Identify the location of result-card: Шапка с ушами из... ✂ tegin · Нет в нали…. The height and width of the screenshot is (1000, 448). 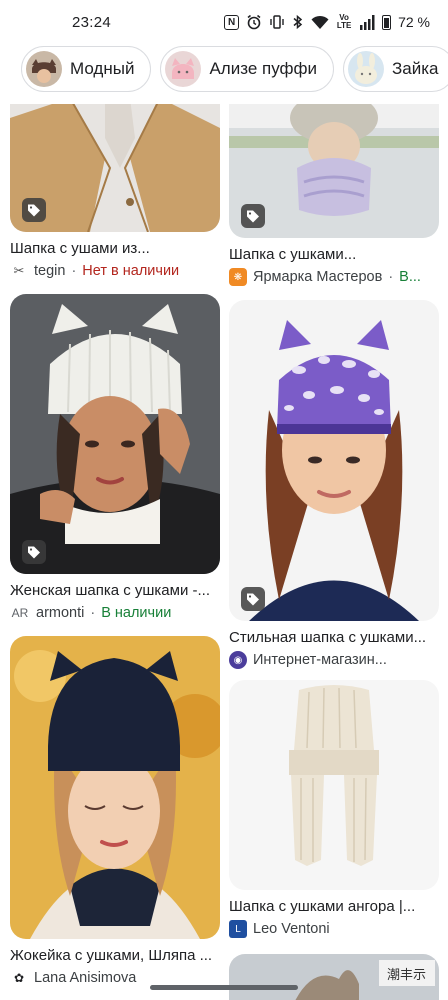
(115, 192).